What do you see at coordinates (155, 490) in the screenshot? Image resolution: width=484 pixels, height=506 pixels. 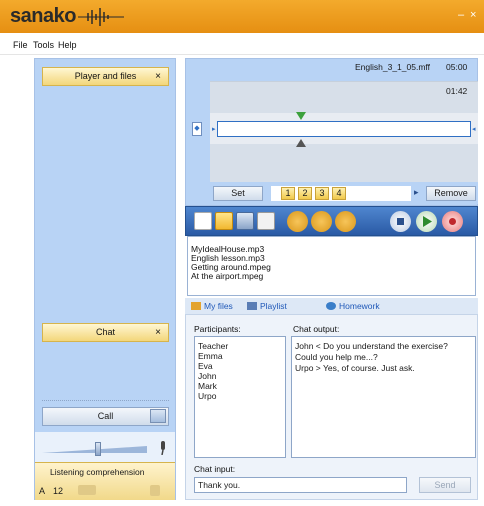 I see `lock-icon` at bounding box center [155, 490].